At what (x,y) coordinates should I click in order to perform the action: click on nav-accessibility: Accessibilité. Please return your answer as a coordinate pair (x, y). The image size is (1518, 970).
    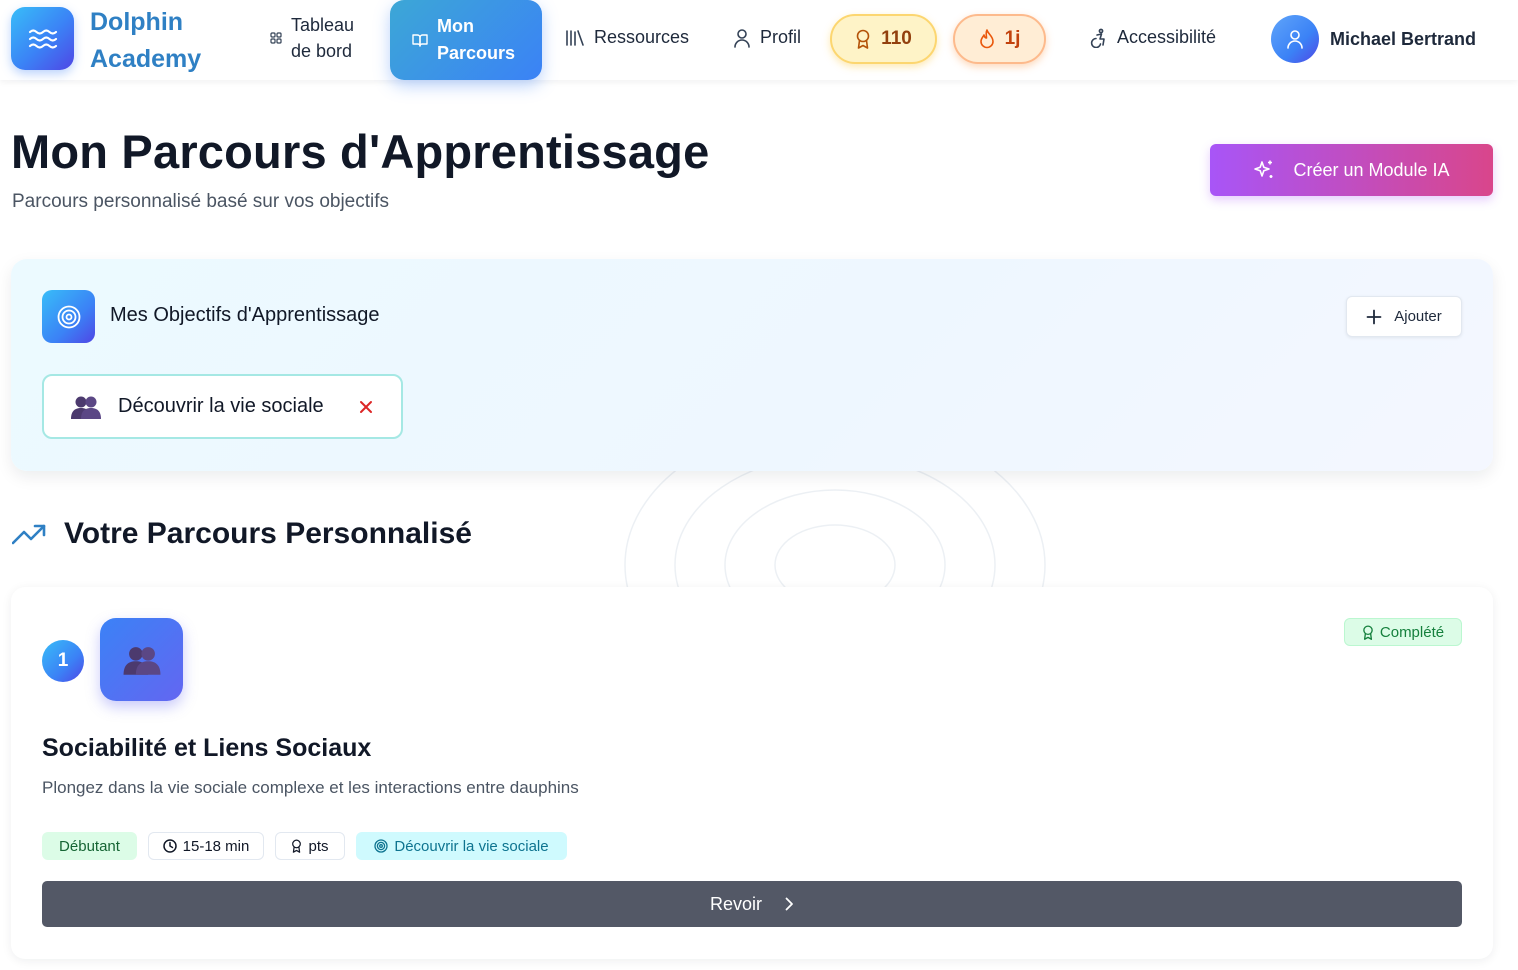
    Looking at the image, I should click on (1152, 37).